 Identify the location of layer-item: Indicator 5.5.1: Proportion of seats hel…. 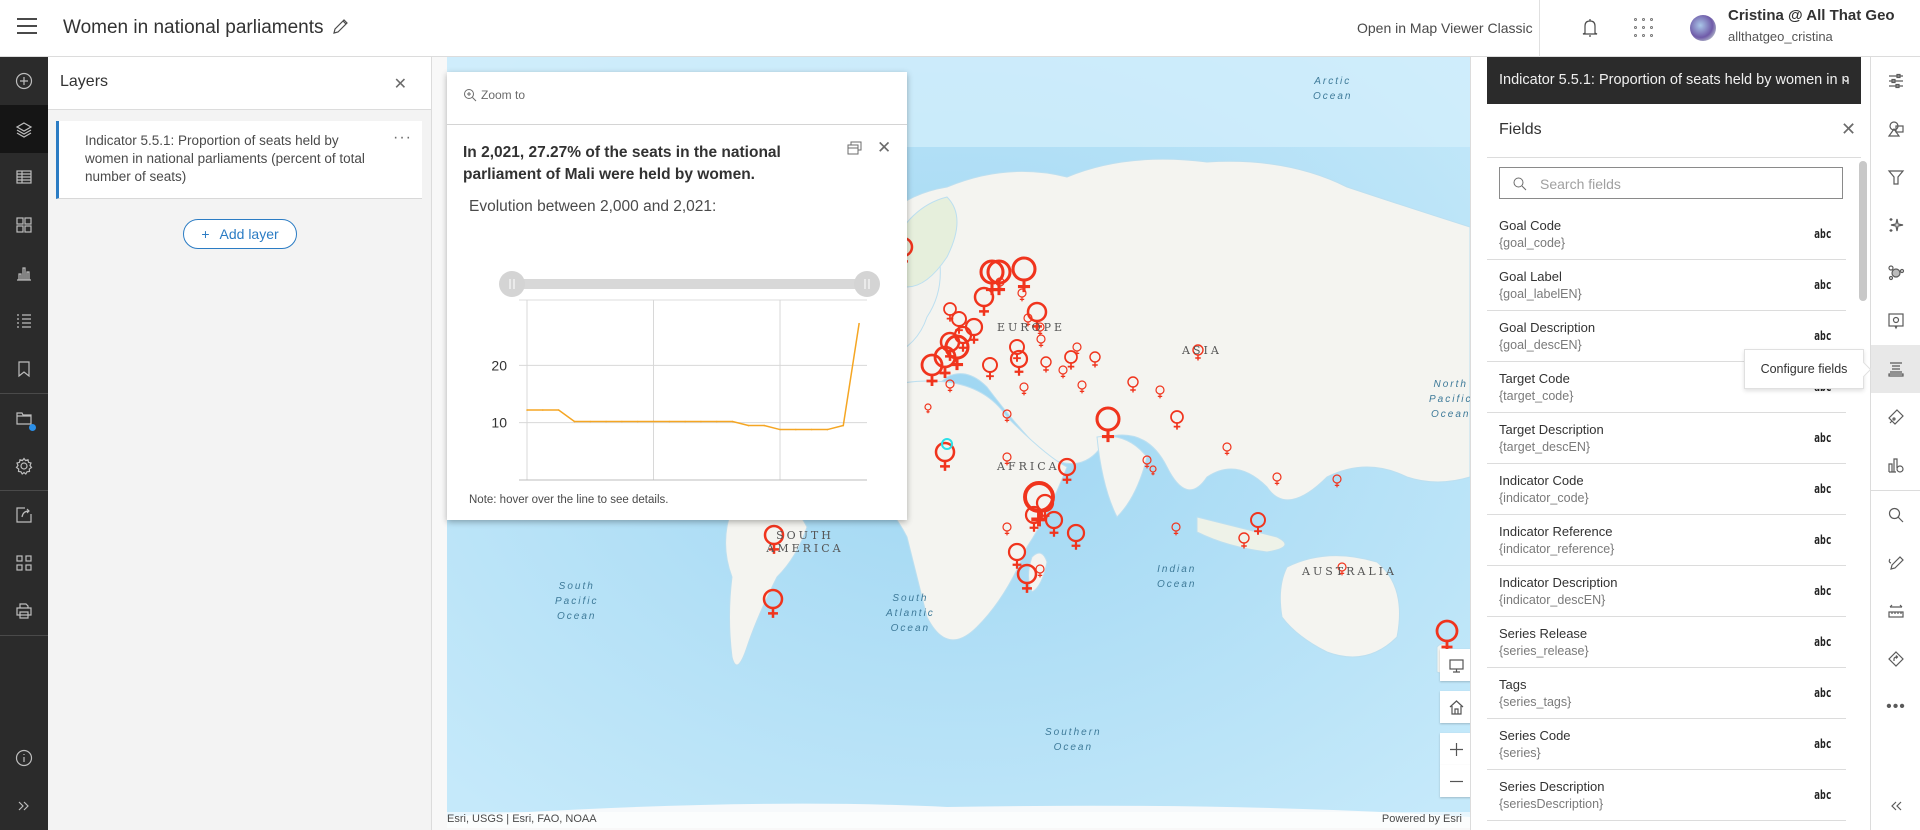
(239, 160).